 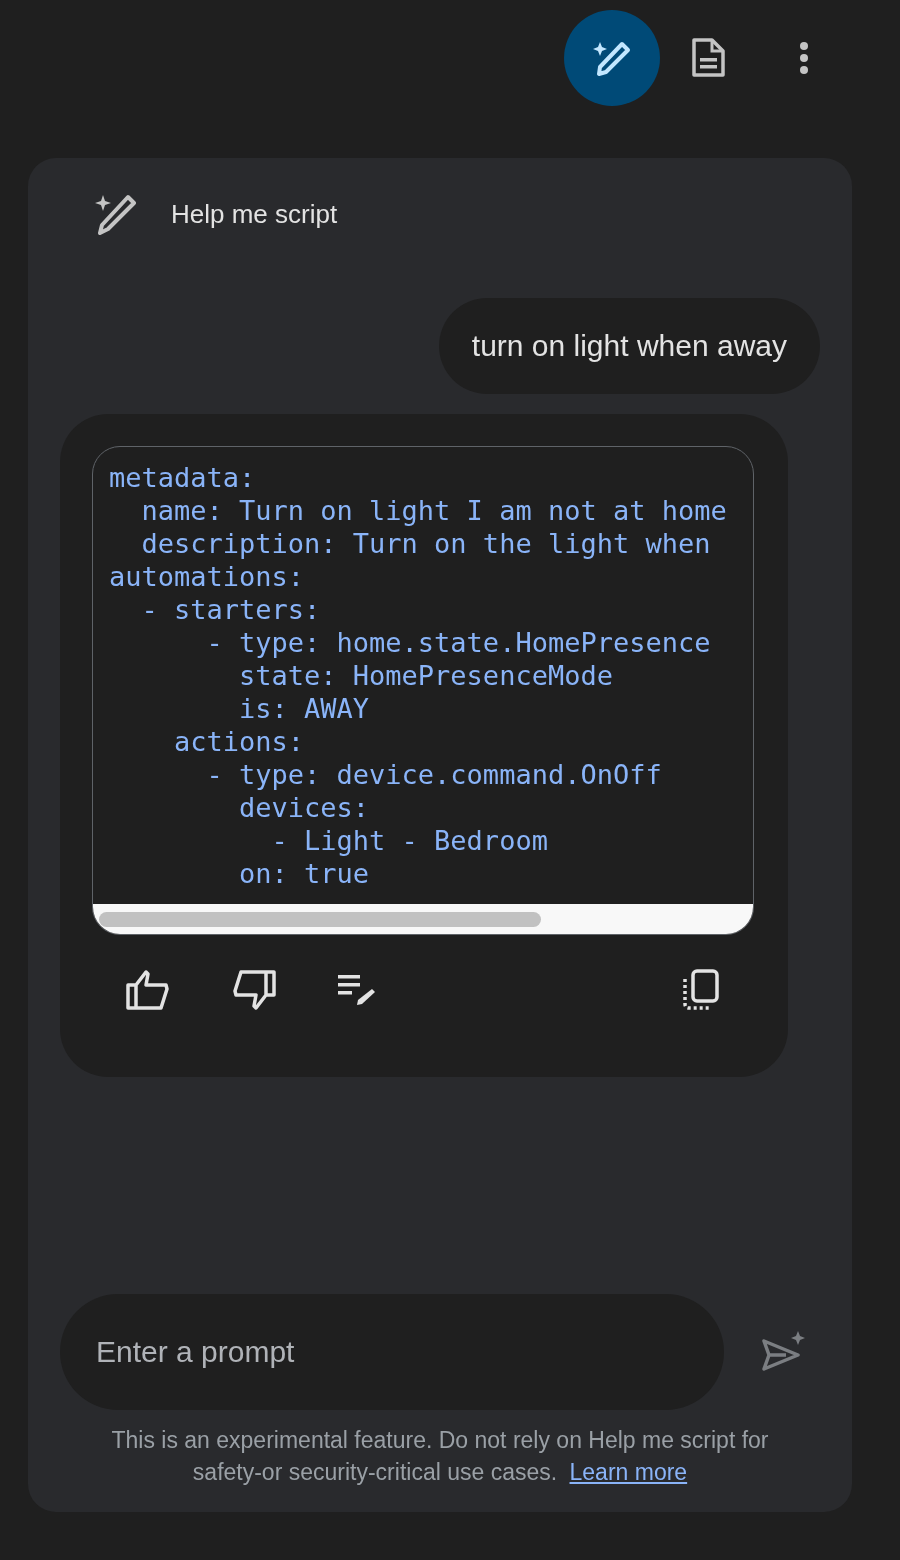 I want to click on learn-more-link: Learn more, so click(x=628, y=1472).